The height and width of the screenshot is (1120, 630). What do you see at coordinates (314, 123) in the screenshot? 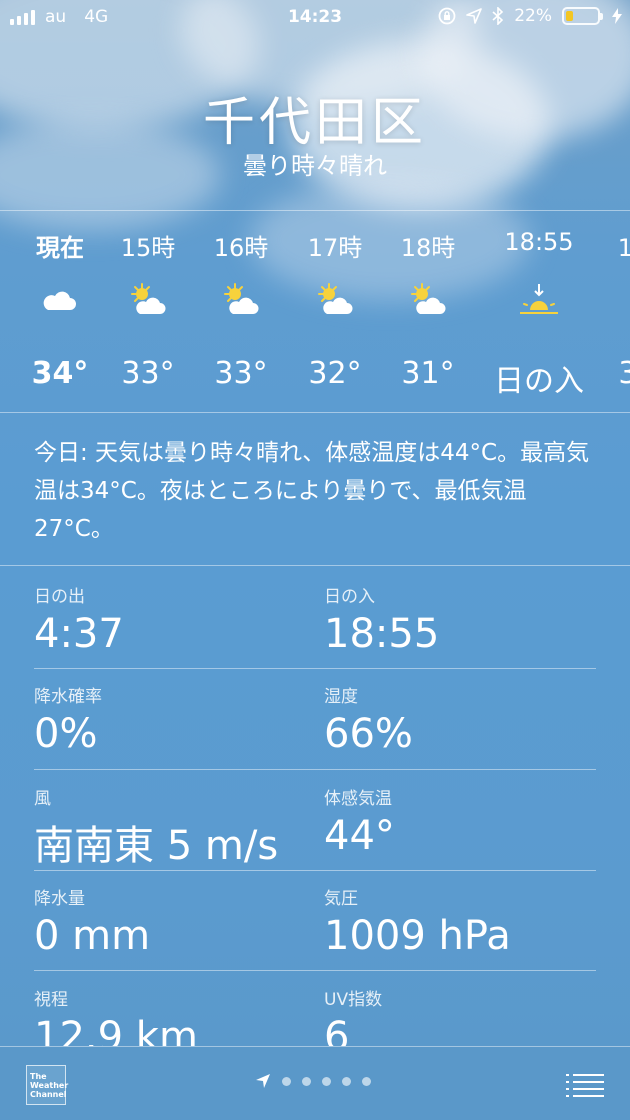
I see `city-name: 千代田区` at bounding box center [314, 123].